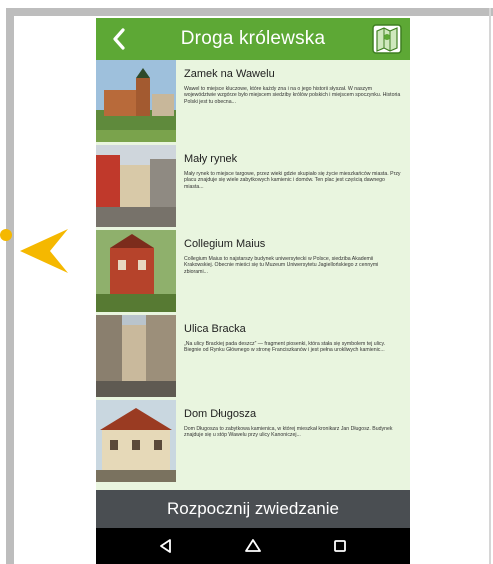 The image size is (493, 564). What do you see at coordinates (10, 286) in the screenshot?
I see `frame-left-border` at bounding box center [10, 286].